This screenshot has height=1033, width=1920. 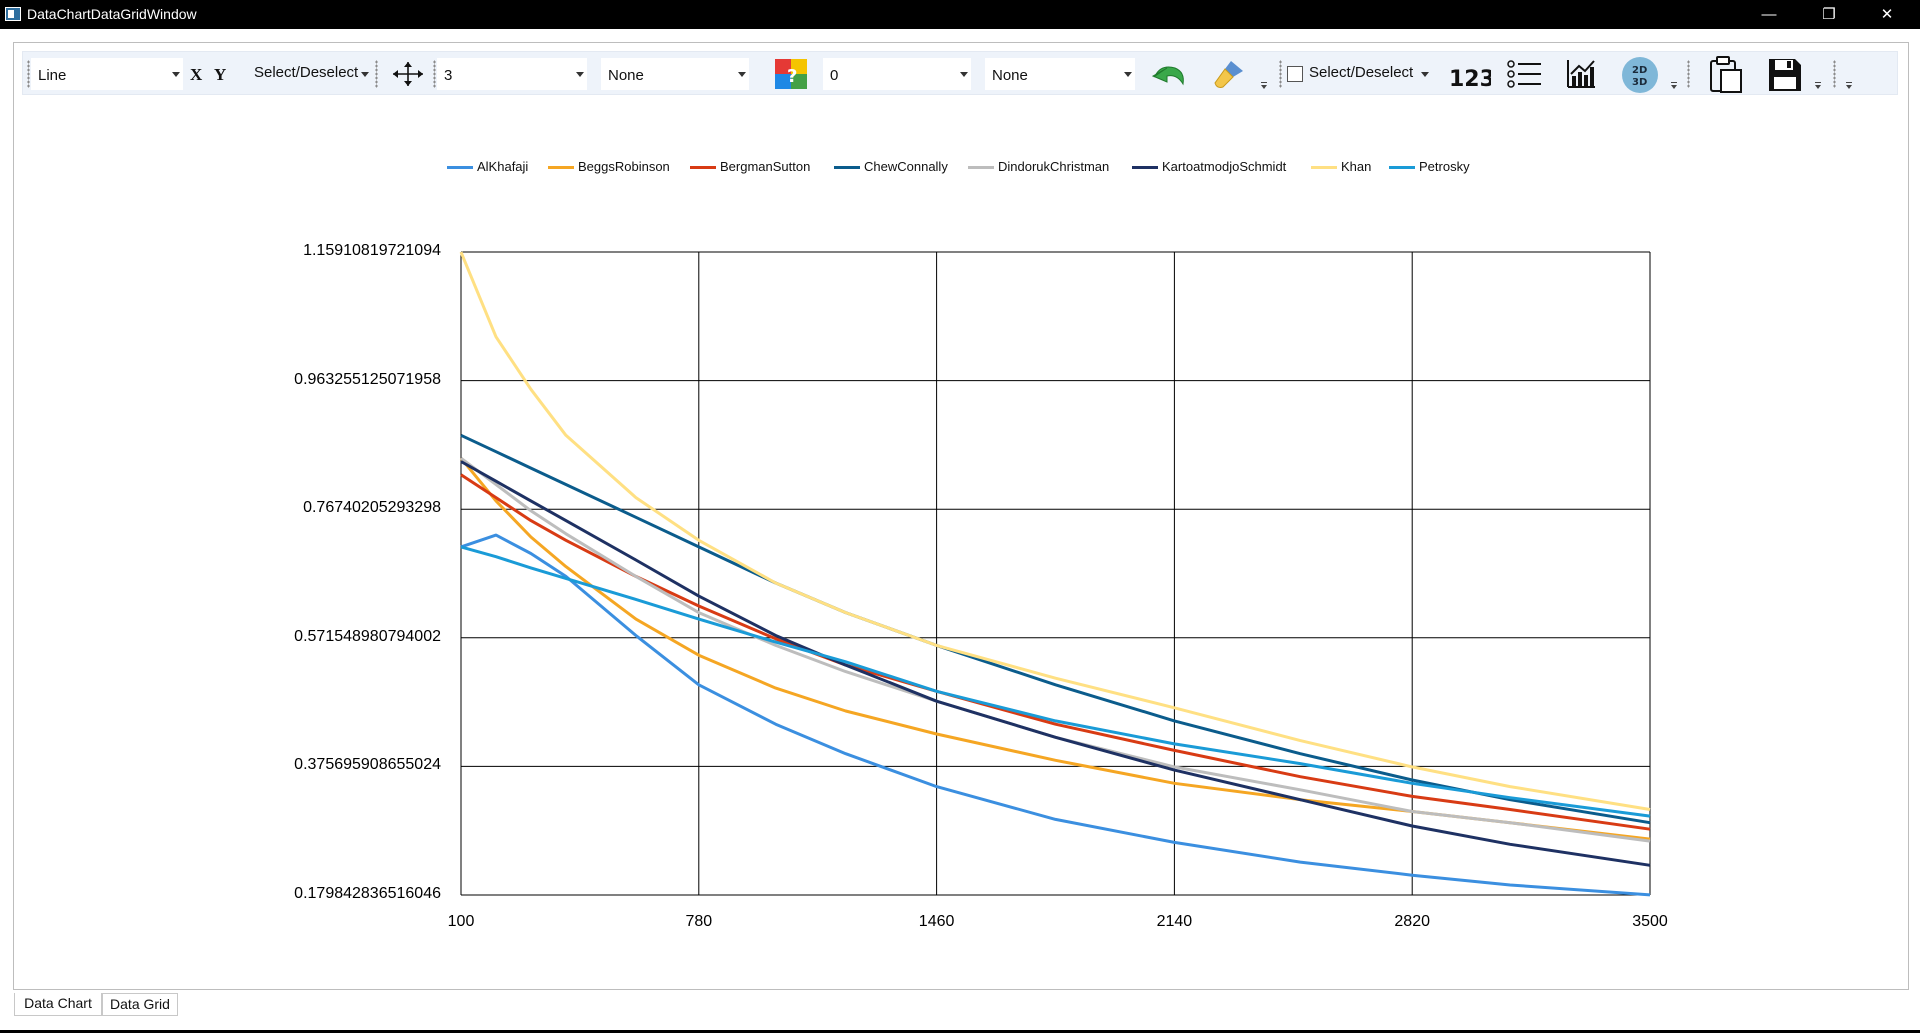 What do you see at coordinates (367, 765) in the screenshot?
I see `y-tick-label: 0.375695908655024` at bounding box center [367, 765].